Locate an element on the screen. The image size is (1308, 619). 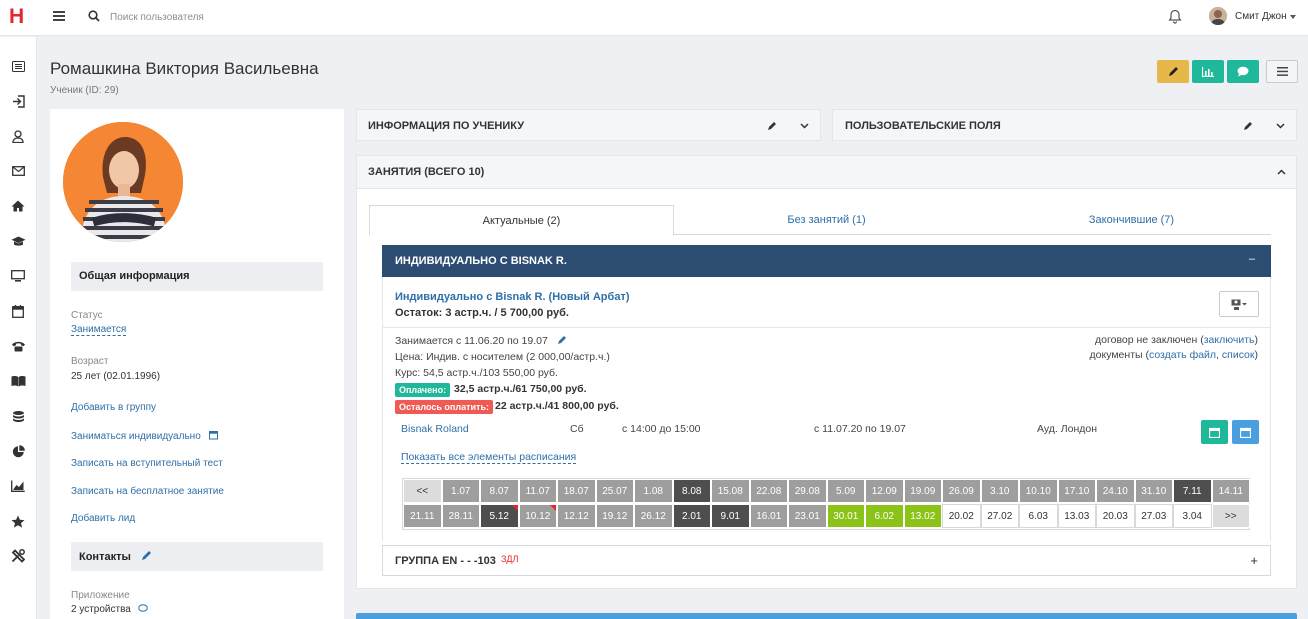
student-info-panel: ИНФОРМАЦИЯ ПО УЧЕНИКУ is located at coordinates (588, 125).